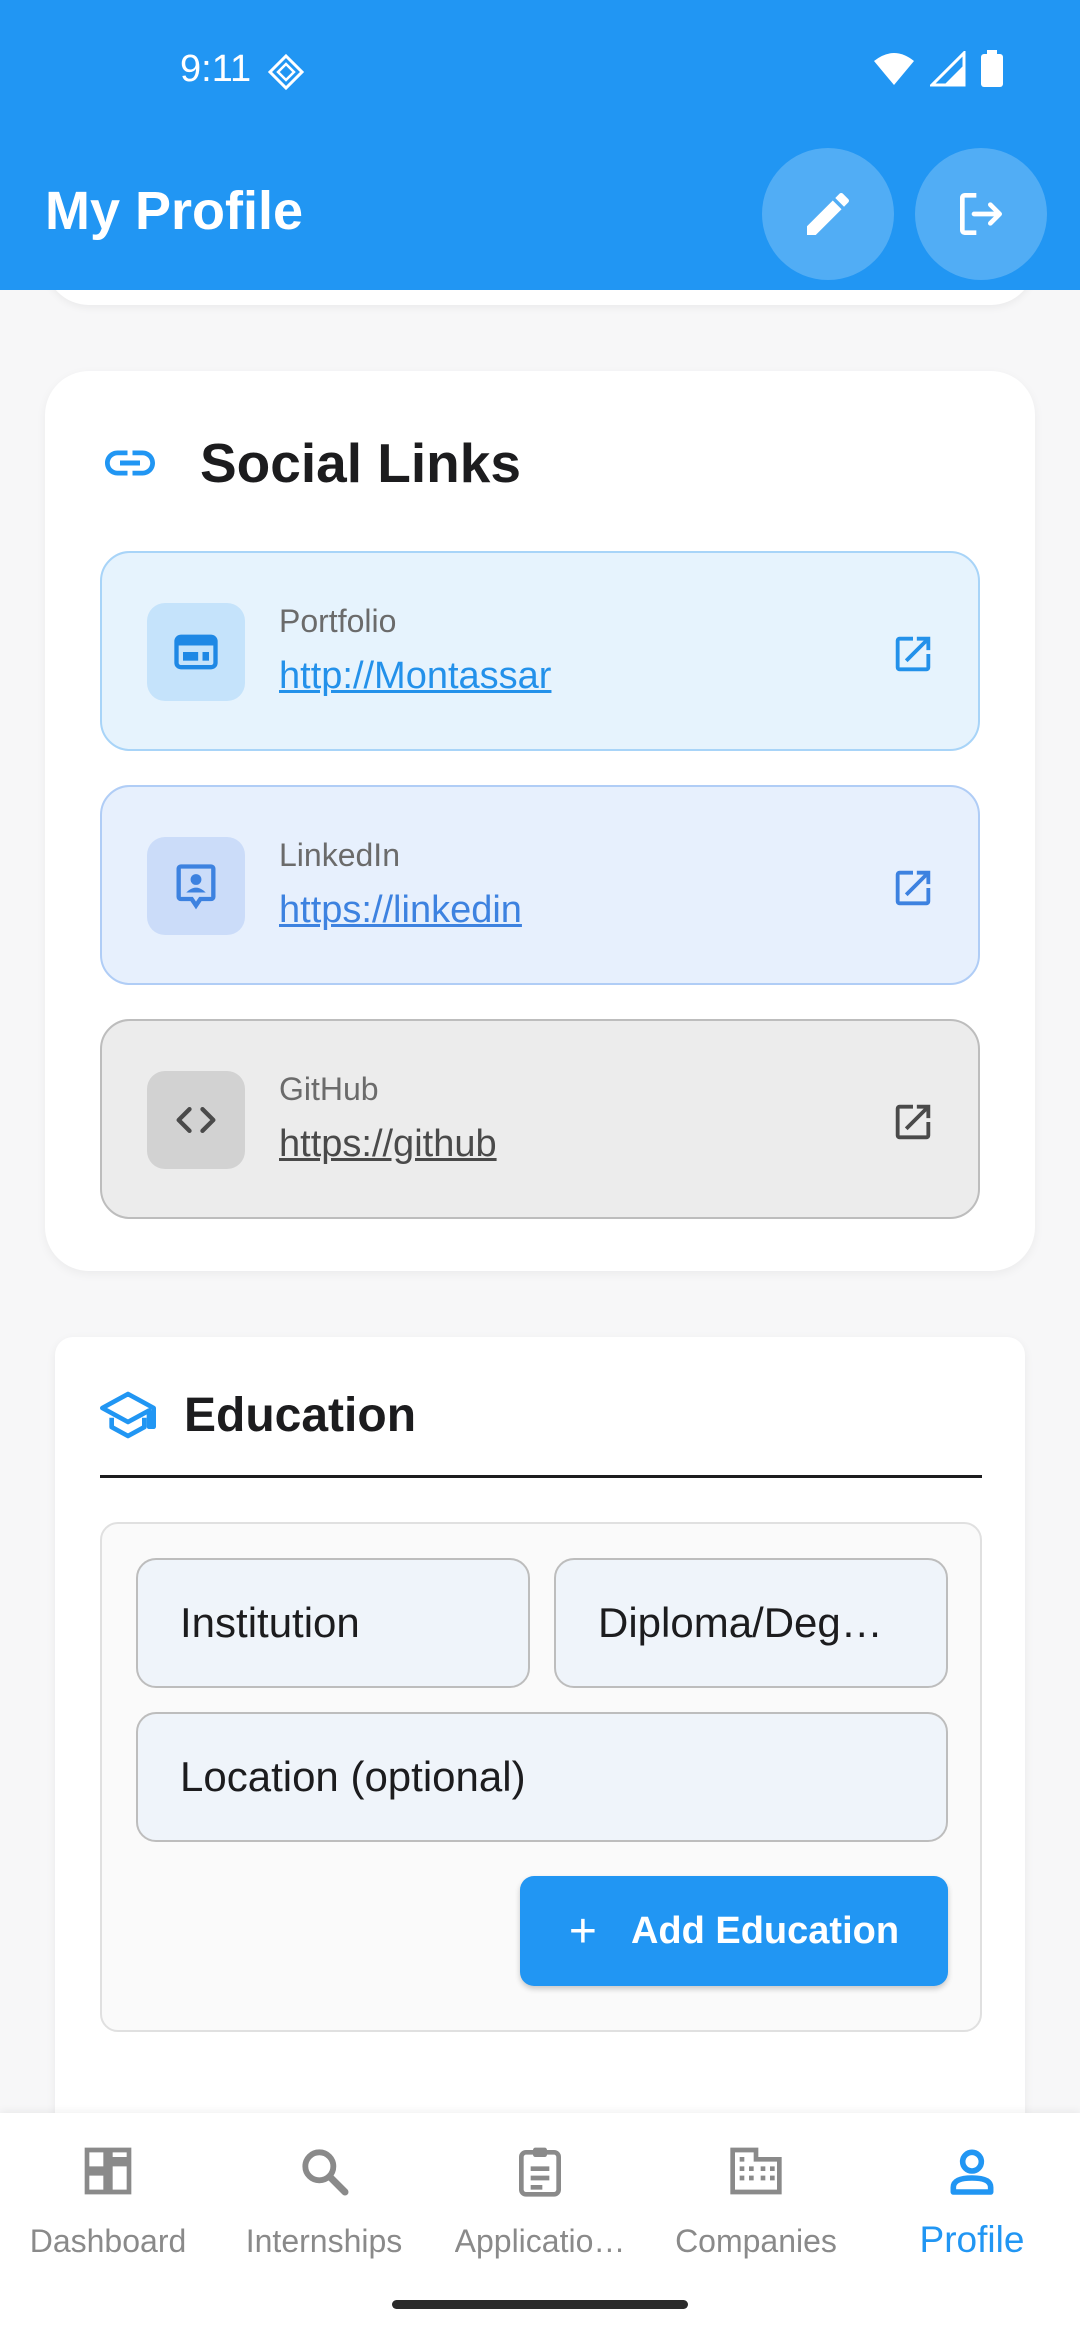 This screenshot has height=2340, width=1080. I want to click on previous-card-bottom, so click(540, 297).